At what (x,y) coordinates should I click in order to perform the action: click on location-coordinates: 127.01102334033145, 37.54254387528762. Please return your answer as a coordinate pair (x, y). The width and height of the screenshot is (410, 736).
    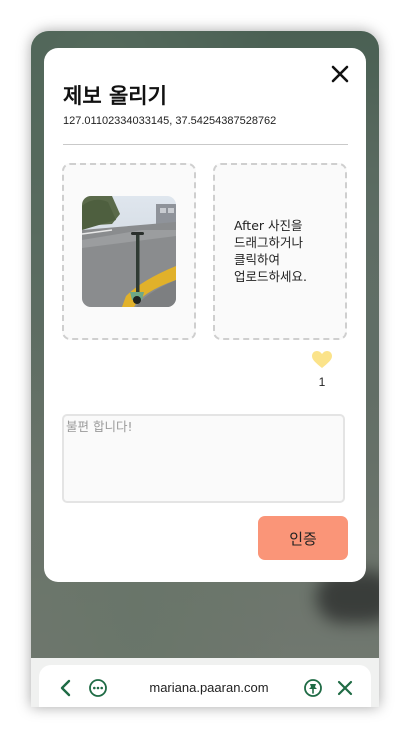
    Looking at the image, I should click on (170, 121).